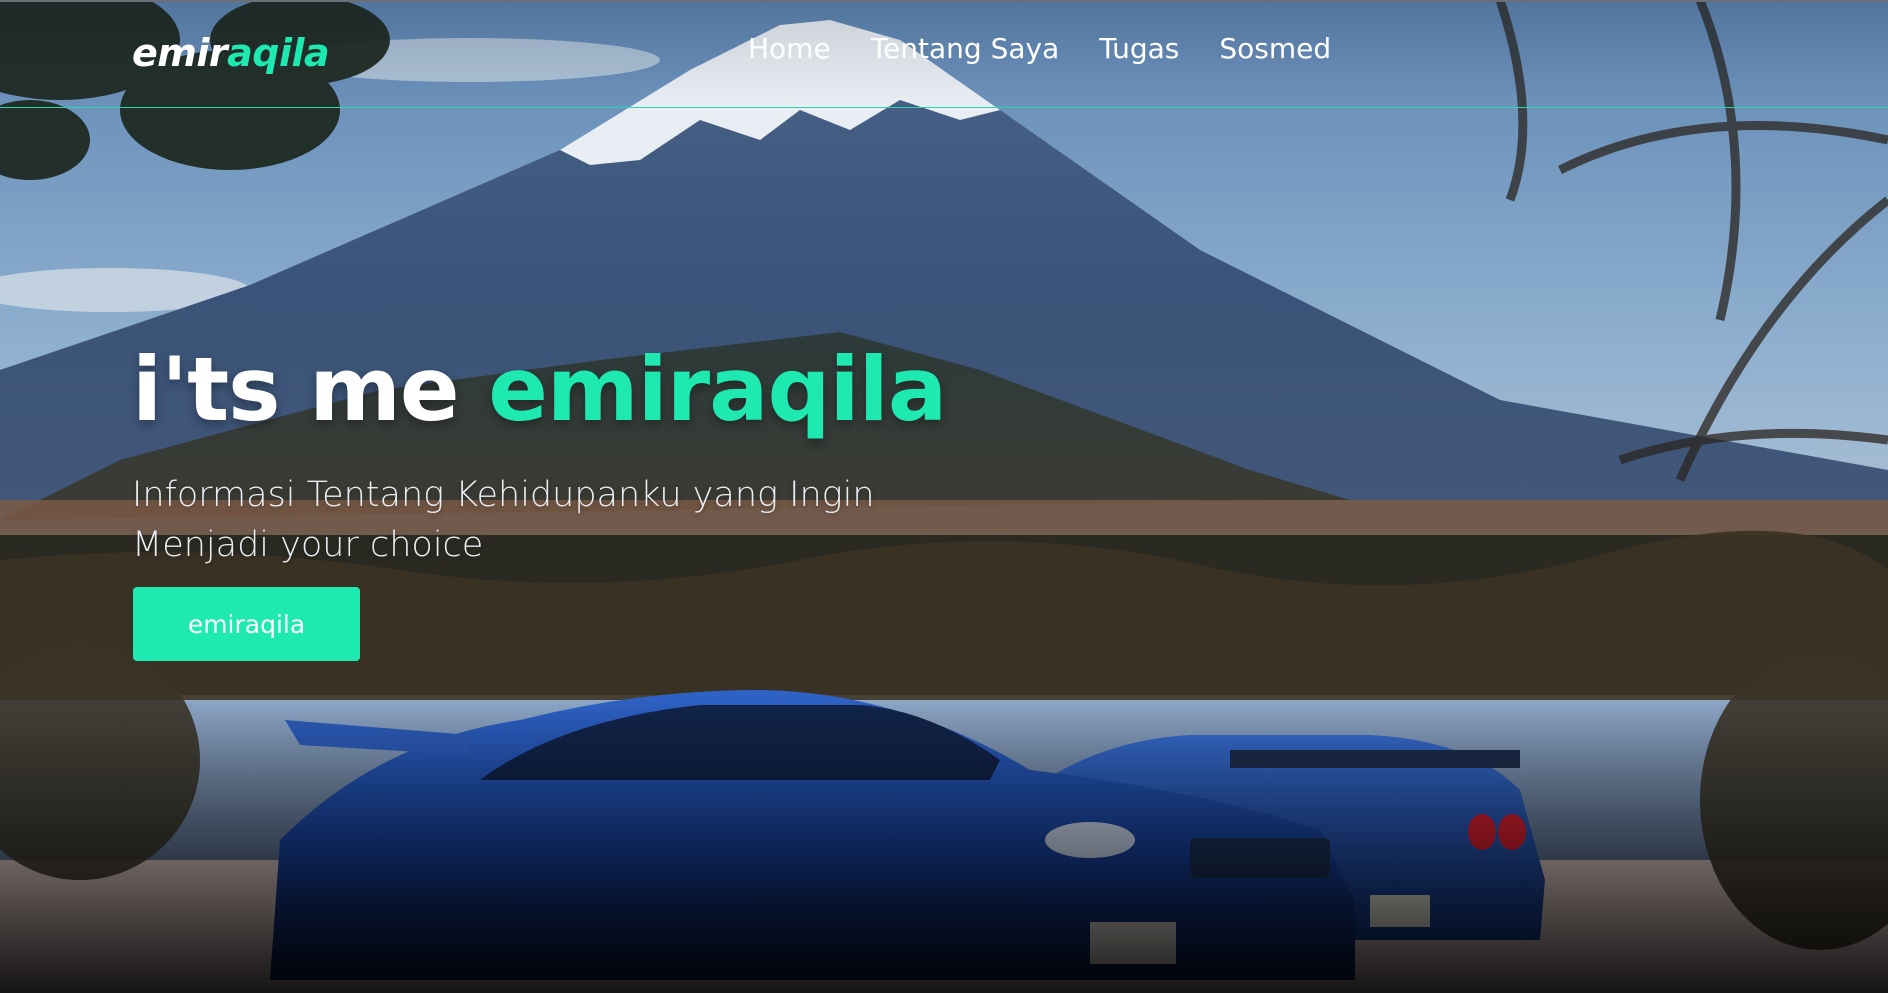 The width and height of the screenshot is (1888, 993). What do you see at coordinates (789, 48) in the screenshot?
I see `nav-item-home: Home` at bounding box center [789, 48].